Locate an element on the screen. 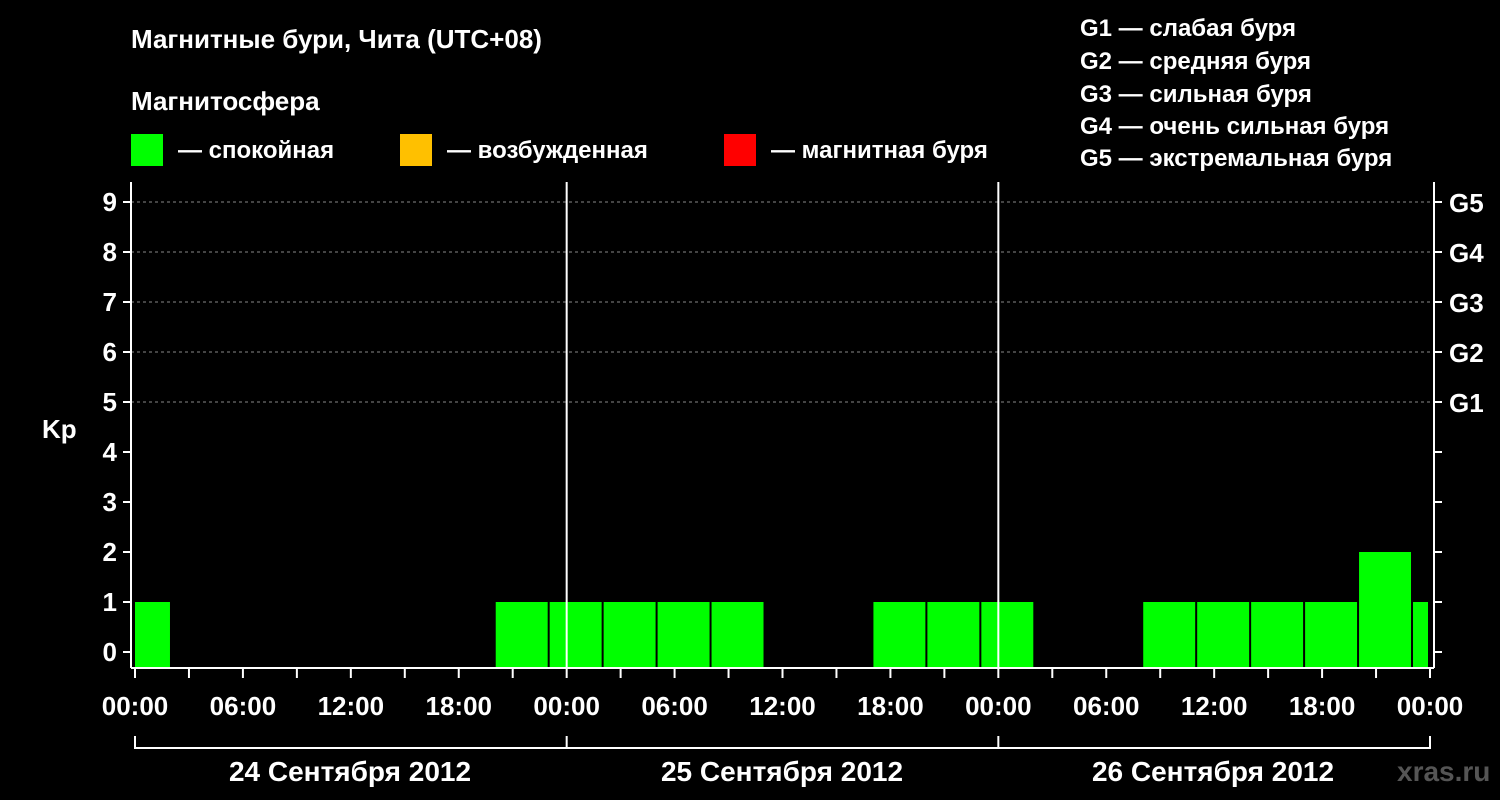 This screenshot has width=1500, height=800. y-tick-label: 6 is located at coordinates (110, 352).